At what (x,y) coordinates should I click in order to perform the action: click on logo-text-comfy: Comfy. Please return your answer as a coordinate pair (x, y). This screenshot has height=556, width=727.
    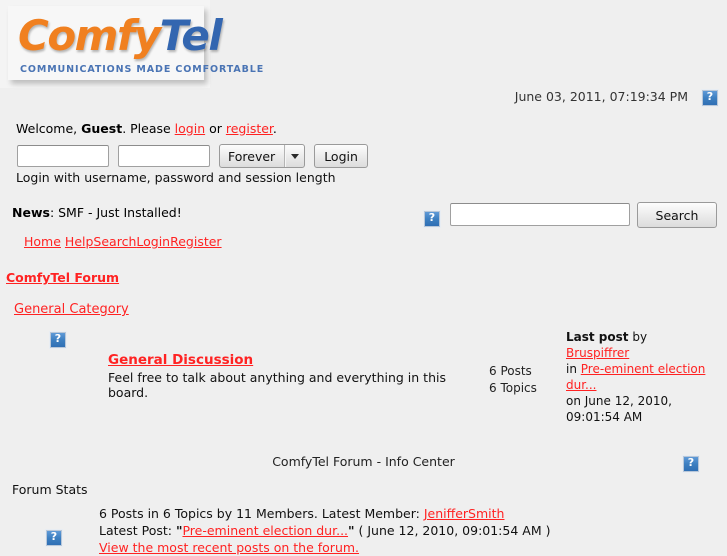
    Looking at the image, I should click on (89, 35).